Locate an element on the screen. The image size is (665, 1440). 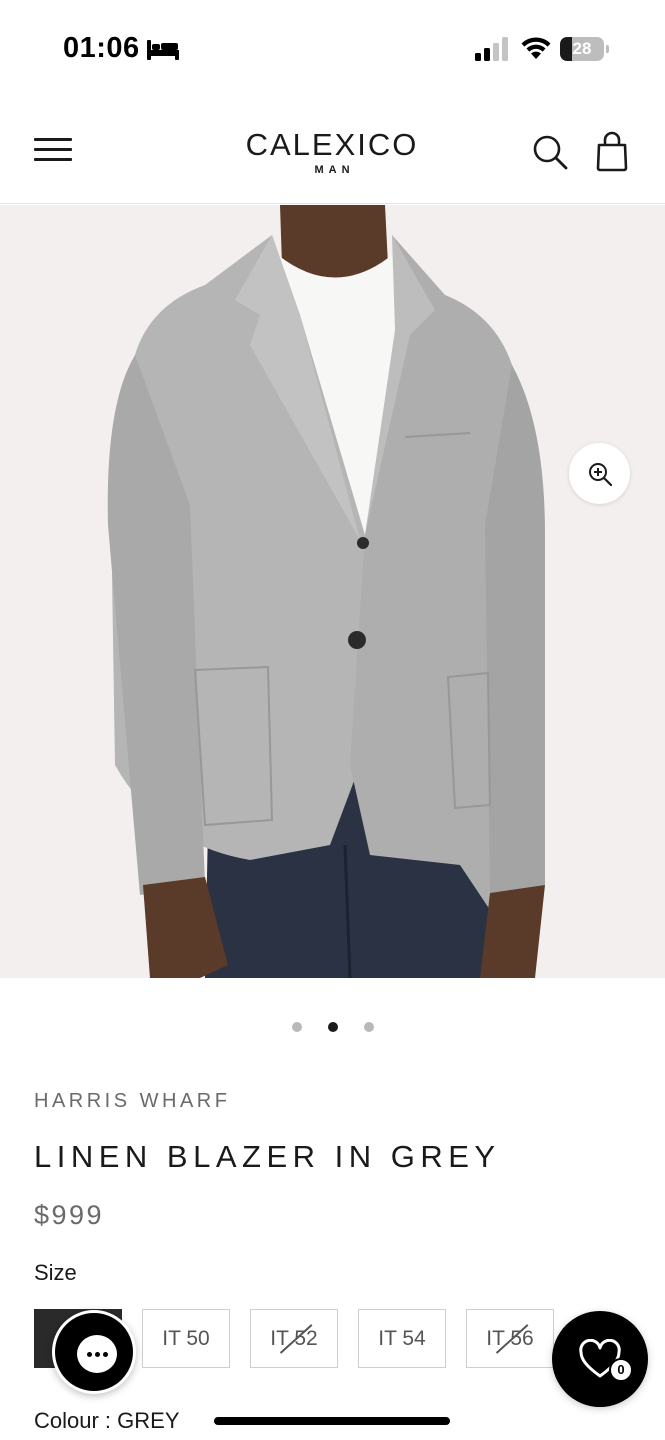
signal-icon is located at coordinates (491, 49).